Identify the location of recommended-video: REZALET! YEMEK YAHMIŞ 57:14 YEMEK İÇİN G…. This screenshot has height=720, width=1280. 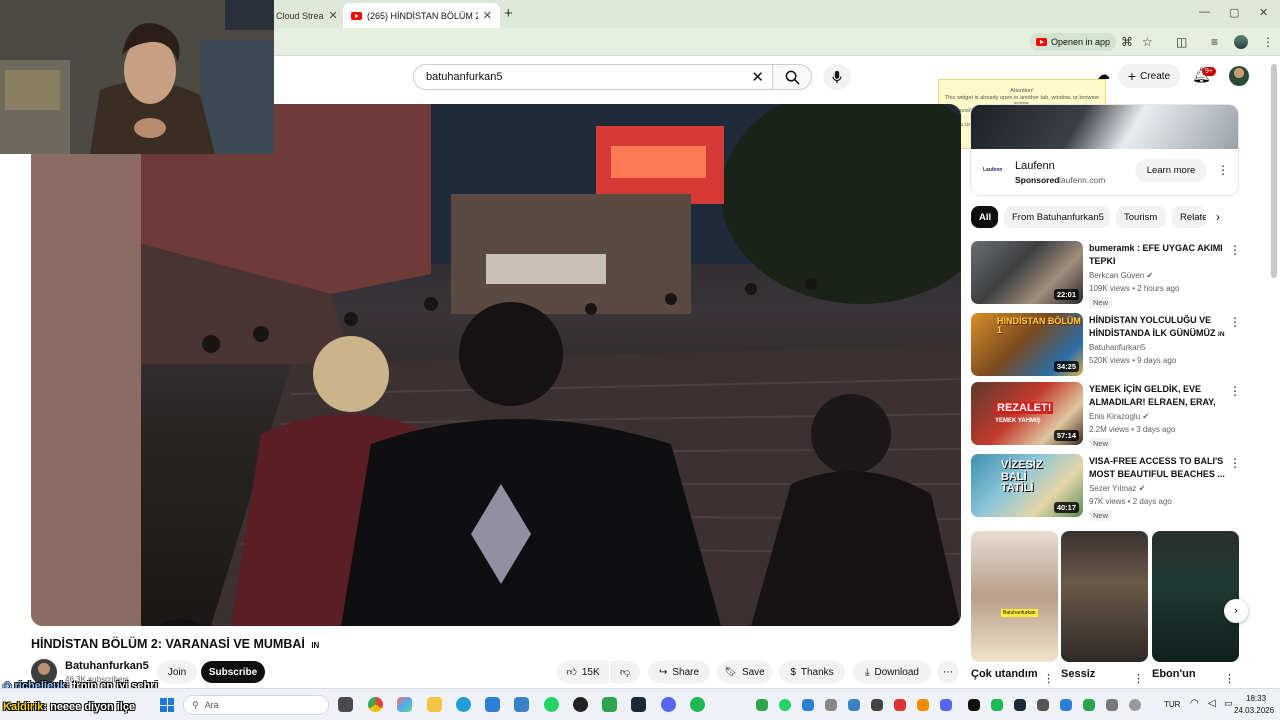
(1106, 415).